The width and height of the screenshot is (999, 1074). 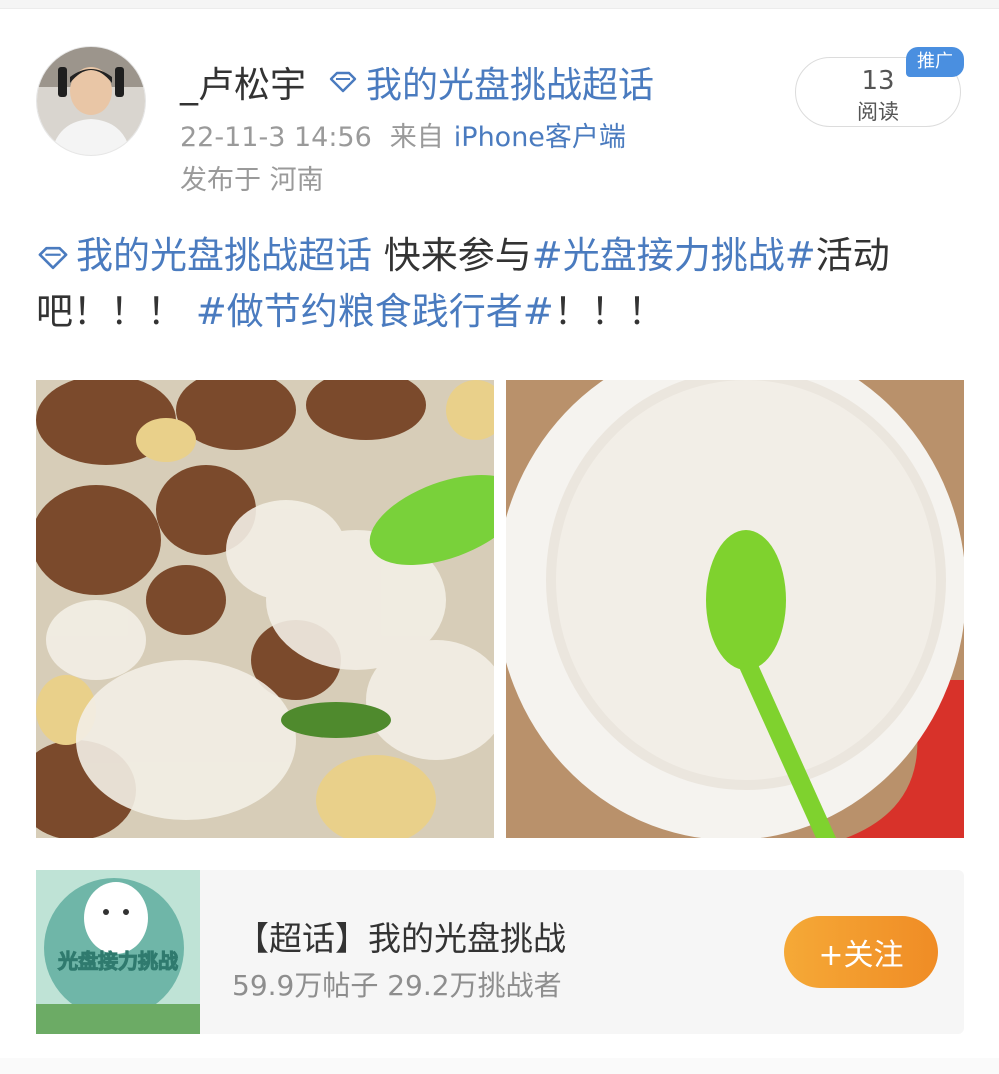 I want to click on from-label: 来自, so click(x=416, y=137).